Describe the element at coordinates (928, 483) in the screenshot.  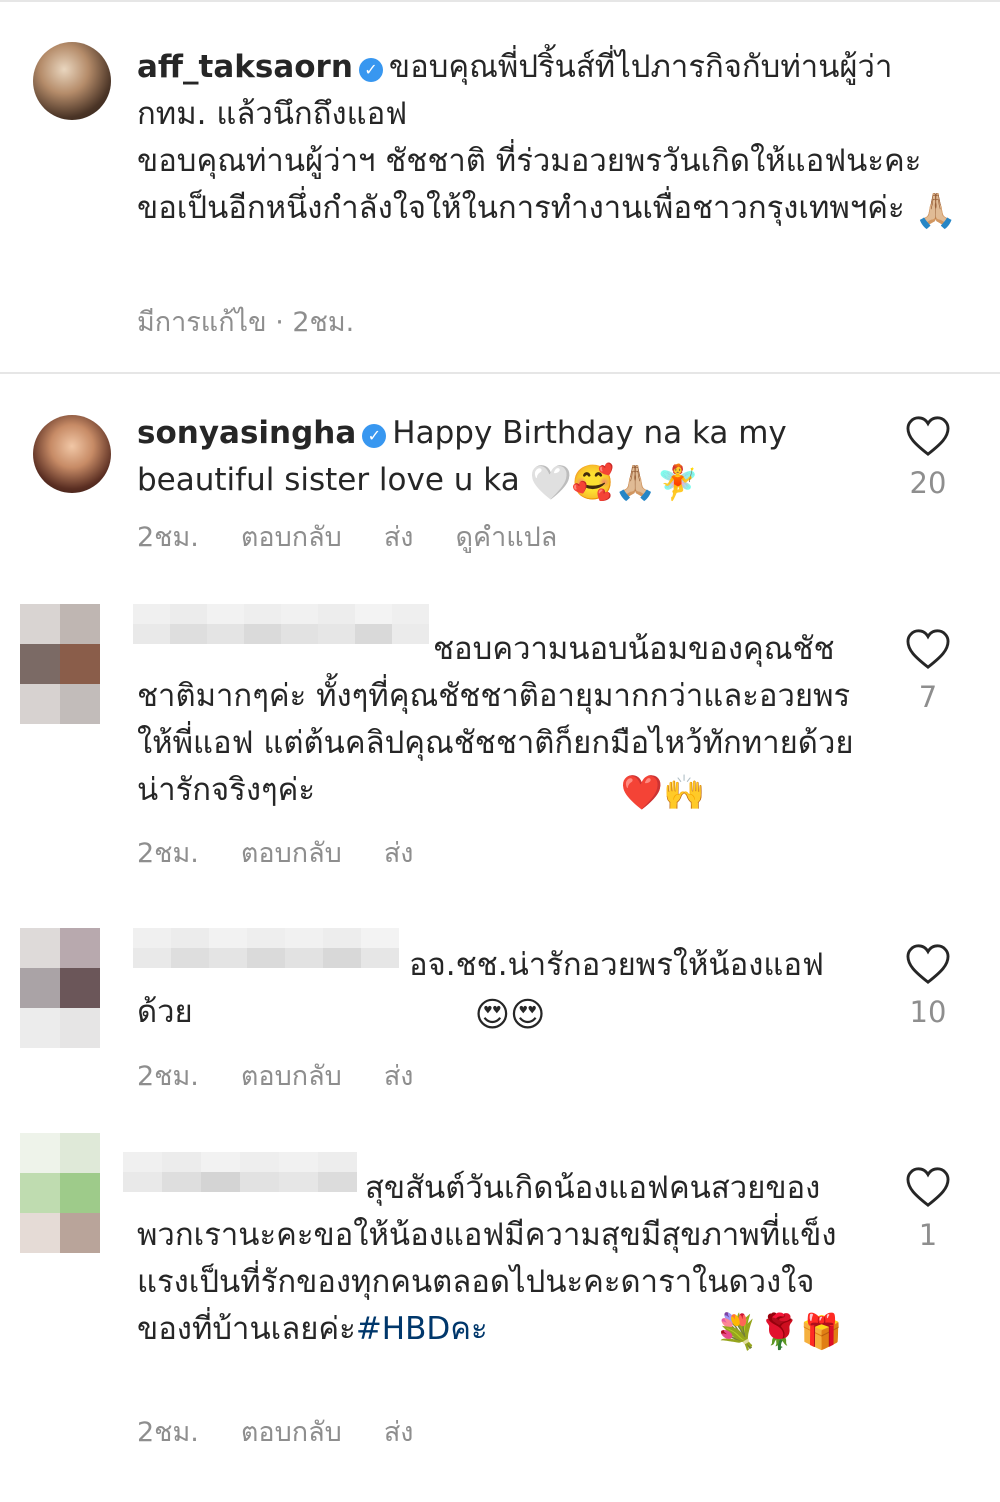
I see `like-count: 20` at that location.